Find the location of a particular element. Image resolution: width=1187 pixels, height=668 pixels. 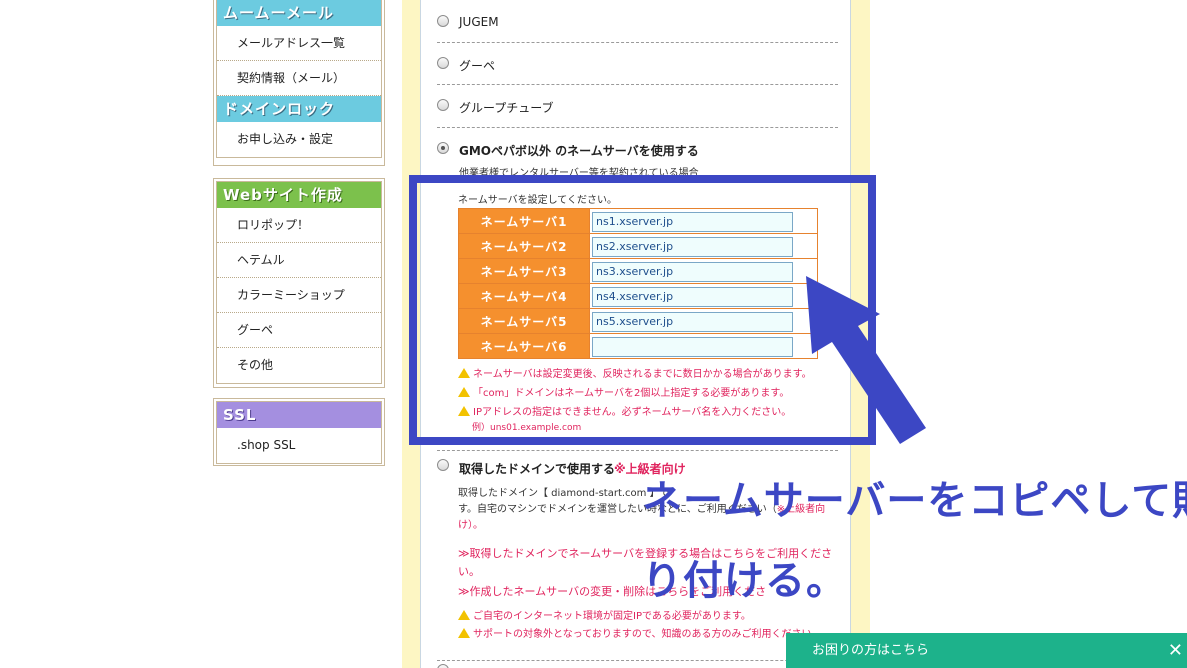

option-jugem-label: JUGEM is located at coordinates (479, 22).